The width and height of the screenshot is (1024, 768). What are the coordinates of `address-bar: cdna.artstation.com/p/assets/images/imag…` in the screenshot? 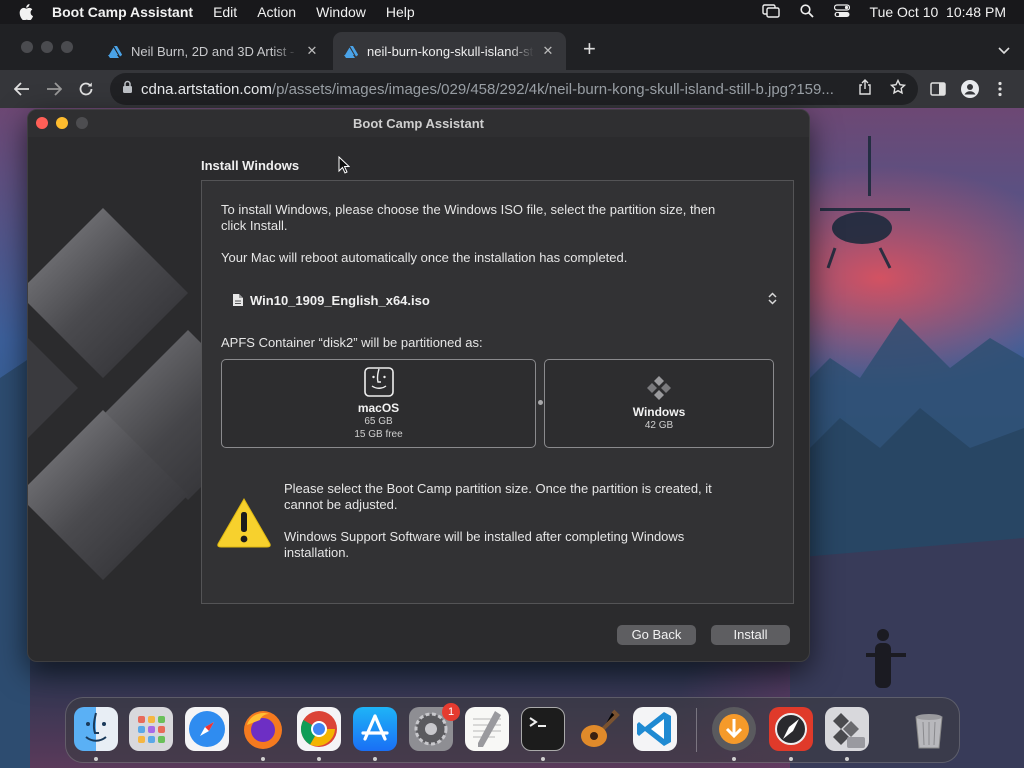 It's located at (514, 89).